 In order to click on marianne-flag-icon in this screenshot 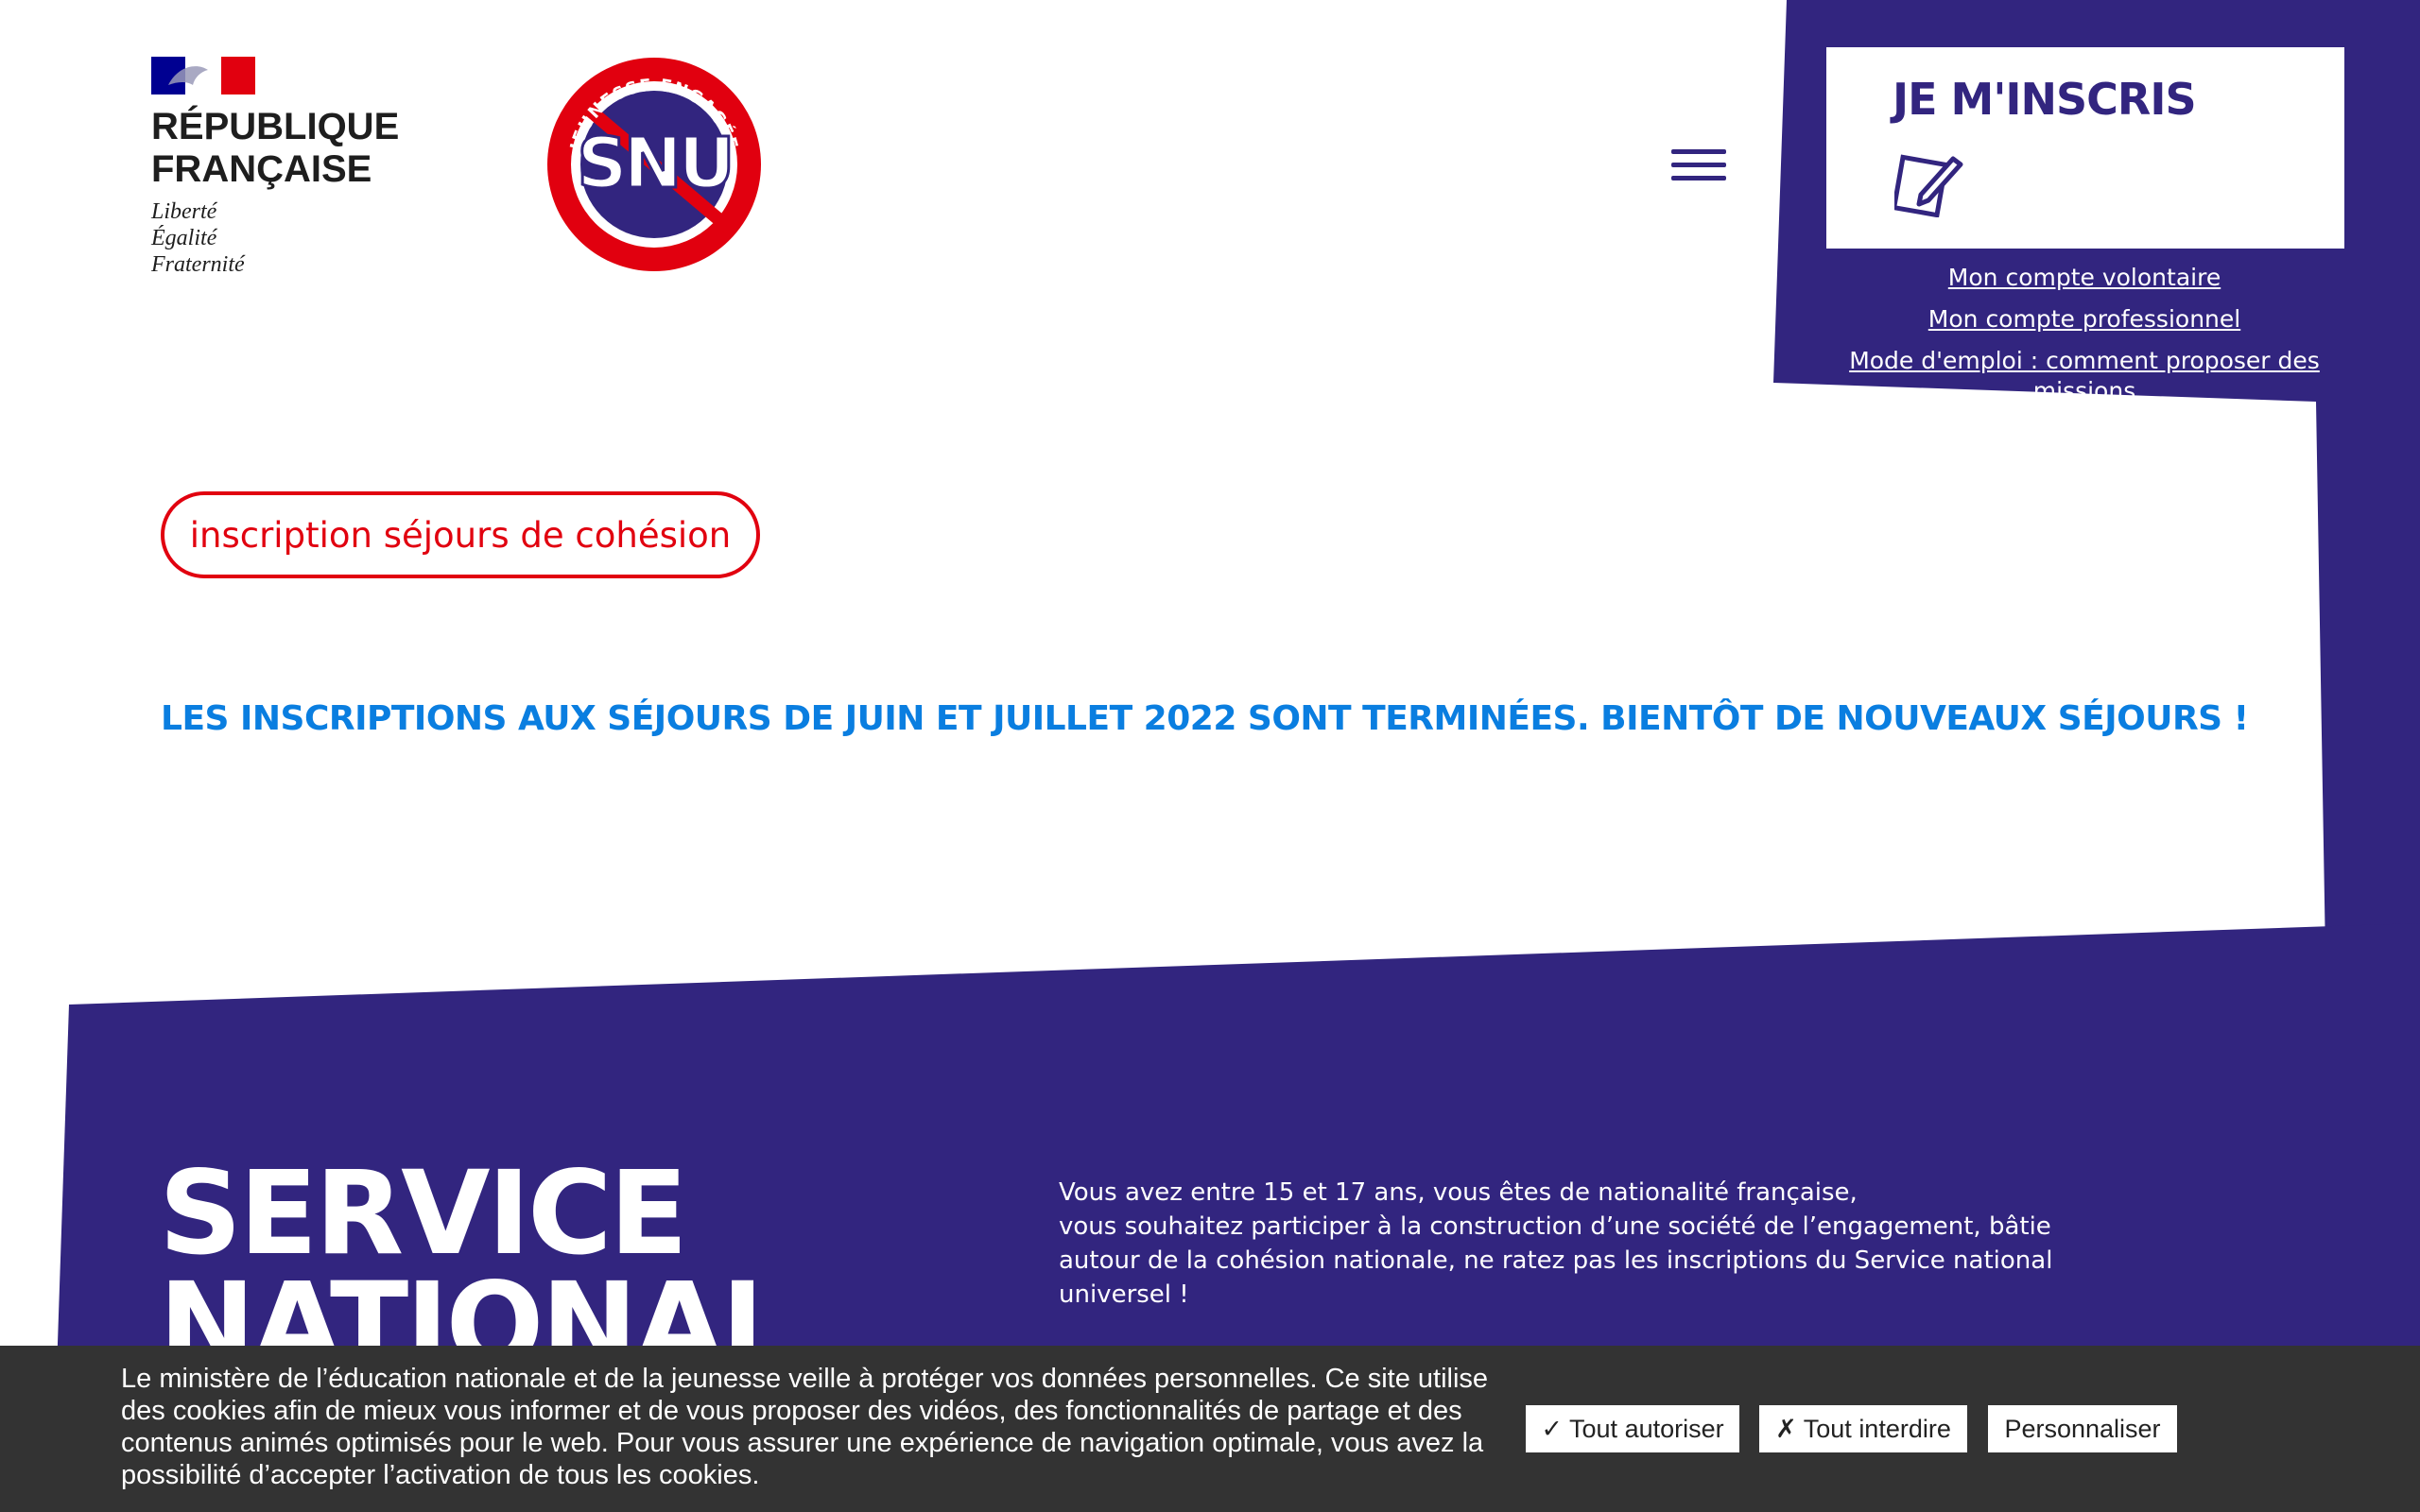, I will do `click(203, 75)`.